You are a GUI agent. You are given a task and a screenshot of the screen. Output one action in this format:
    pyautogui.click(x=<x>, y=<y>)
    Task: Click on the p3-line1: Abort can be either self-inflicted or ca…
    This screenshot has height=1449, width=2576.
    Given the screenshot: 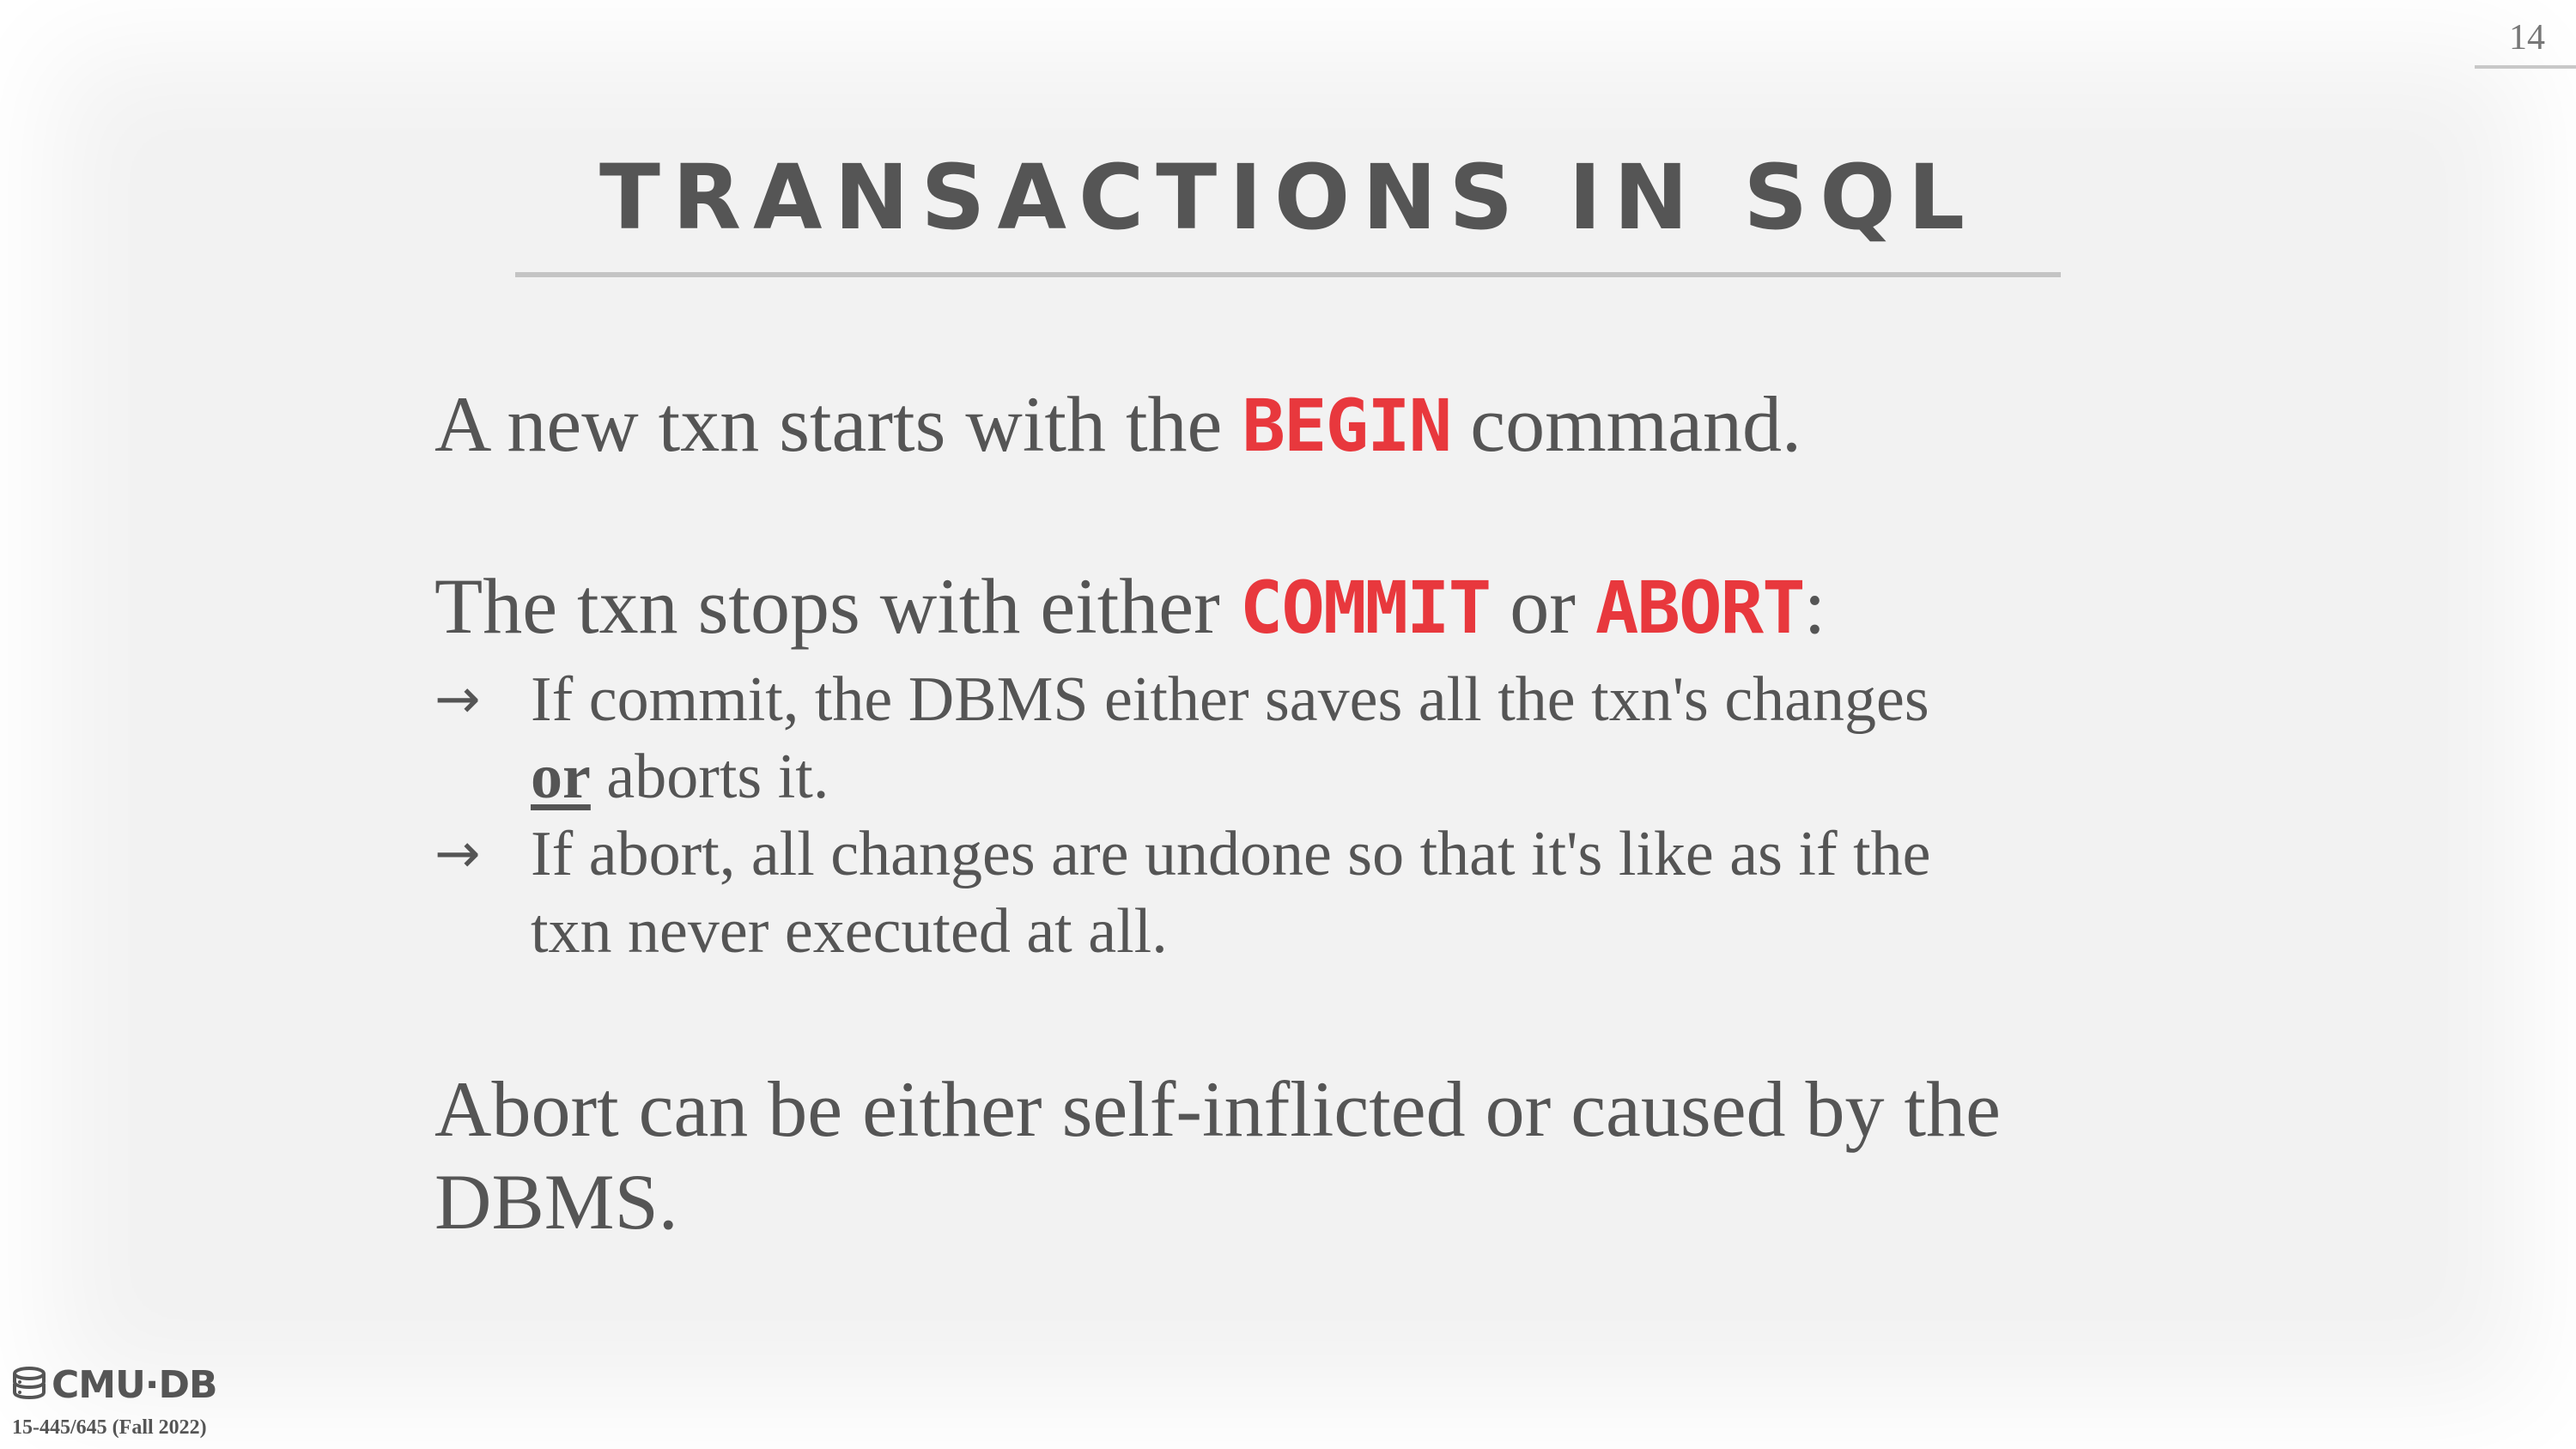 What is the action you would take?
    pyautogui.click(x=1217, y=1109)
    